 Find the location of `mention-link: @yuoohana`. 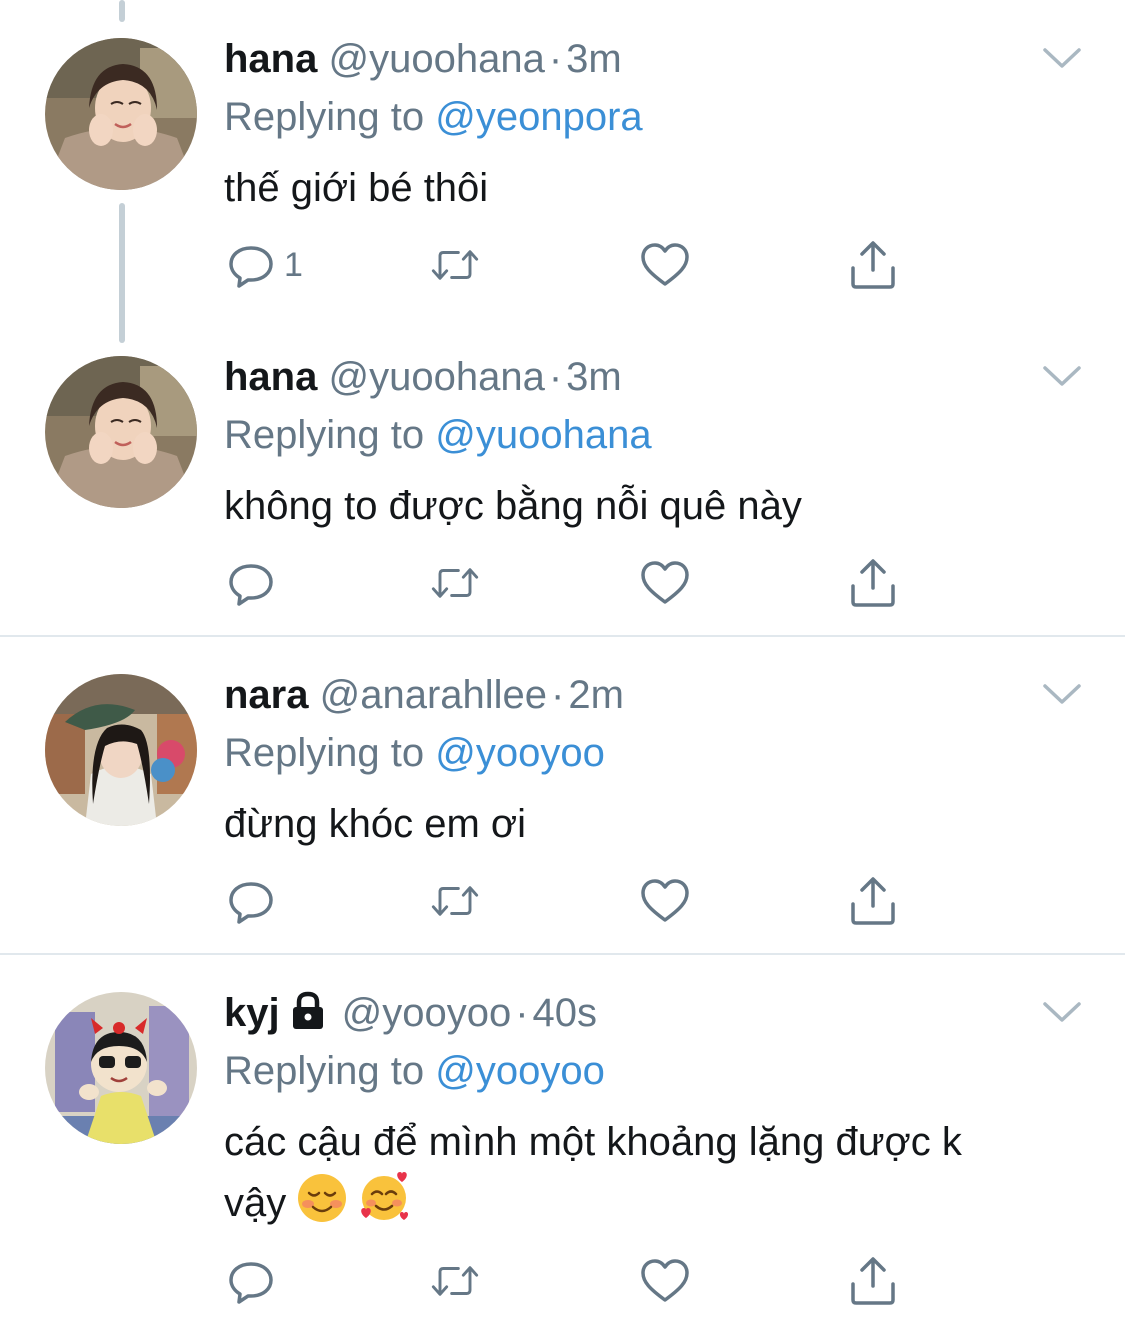

mention-link: @yuoohana is located at coordinates (543, 435).